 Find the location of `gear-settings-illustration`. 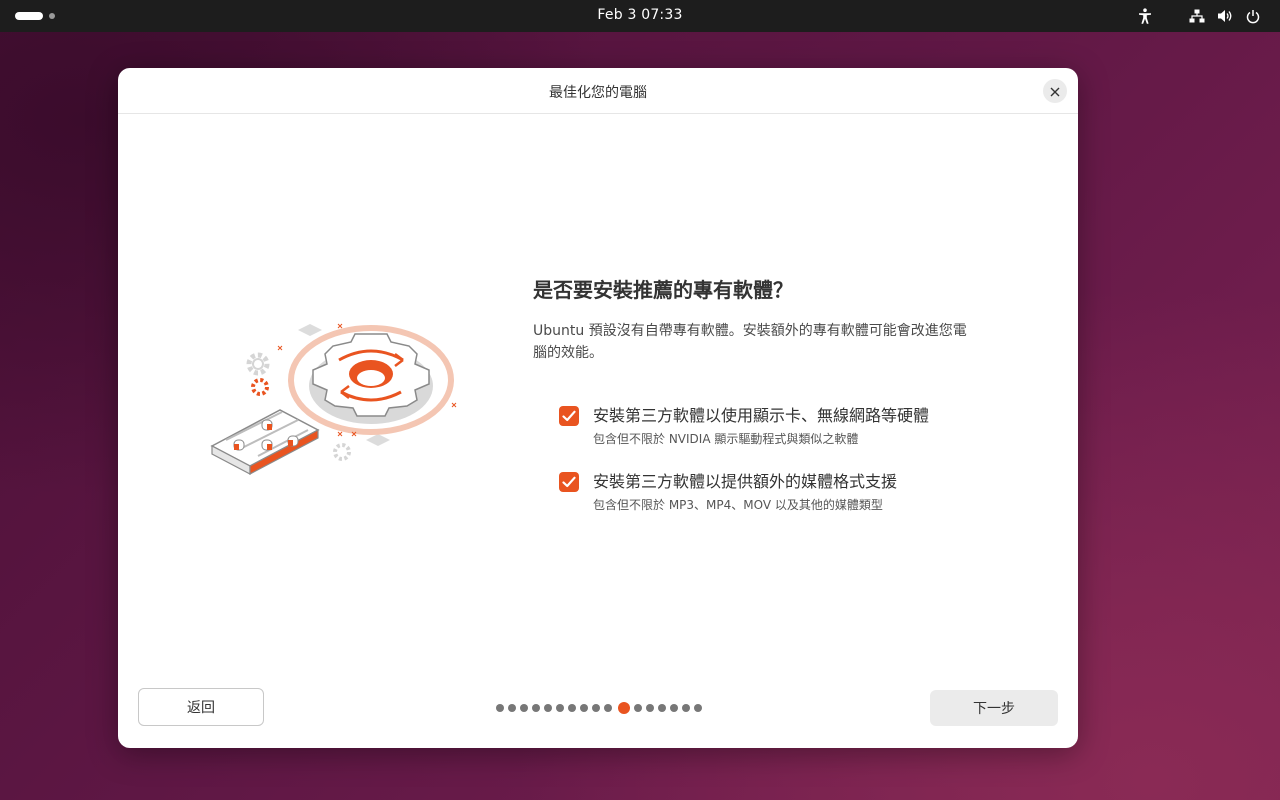

gear-settings-illustration is located at coordinates (336, 401).